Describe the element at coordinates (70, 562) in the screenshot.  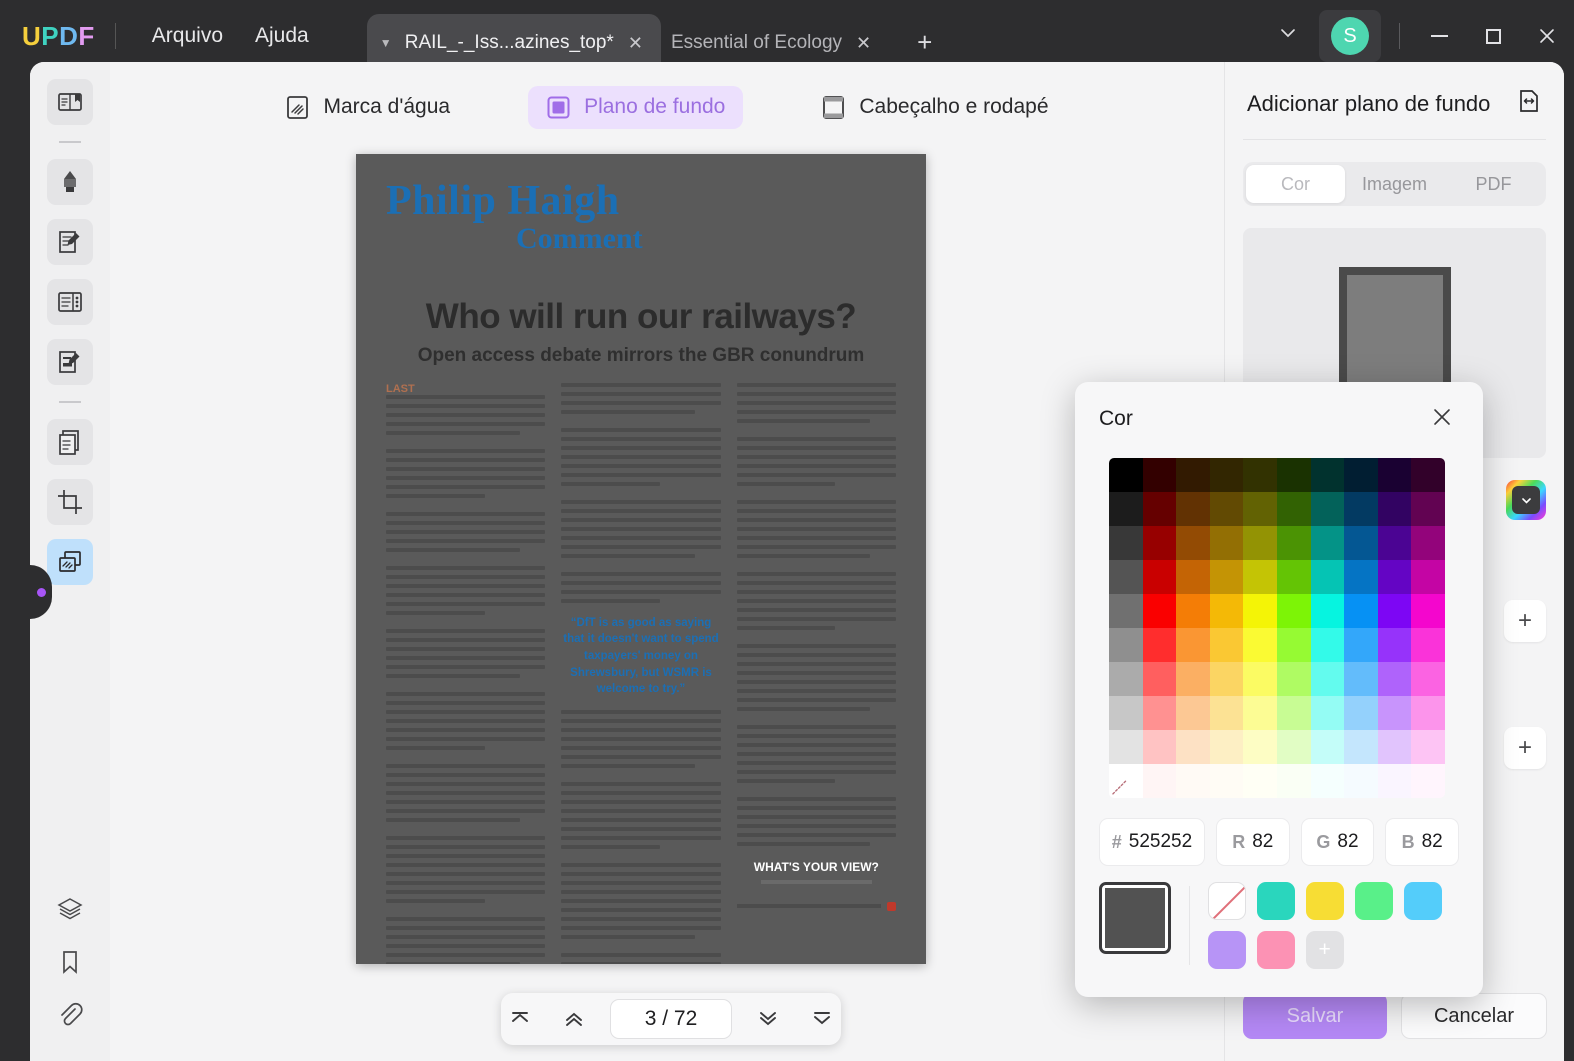
I see `sidebar-item-background-watermark` at that location.